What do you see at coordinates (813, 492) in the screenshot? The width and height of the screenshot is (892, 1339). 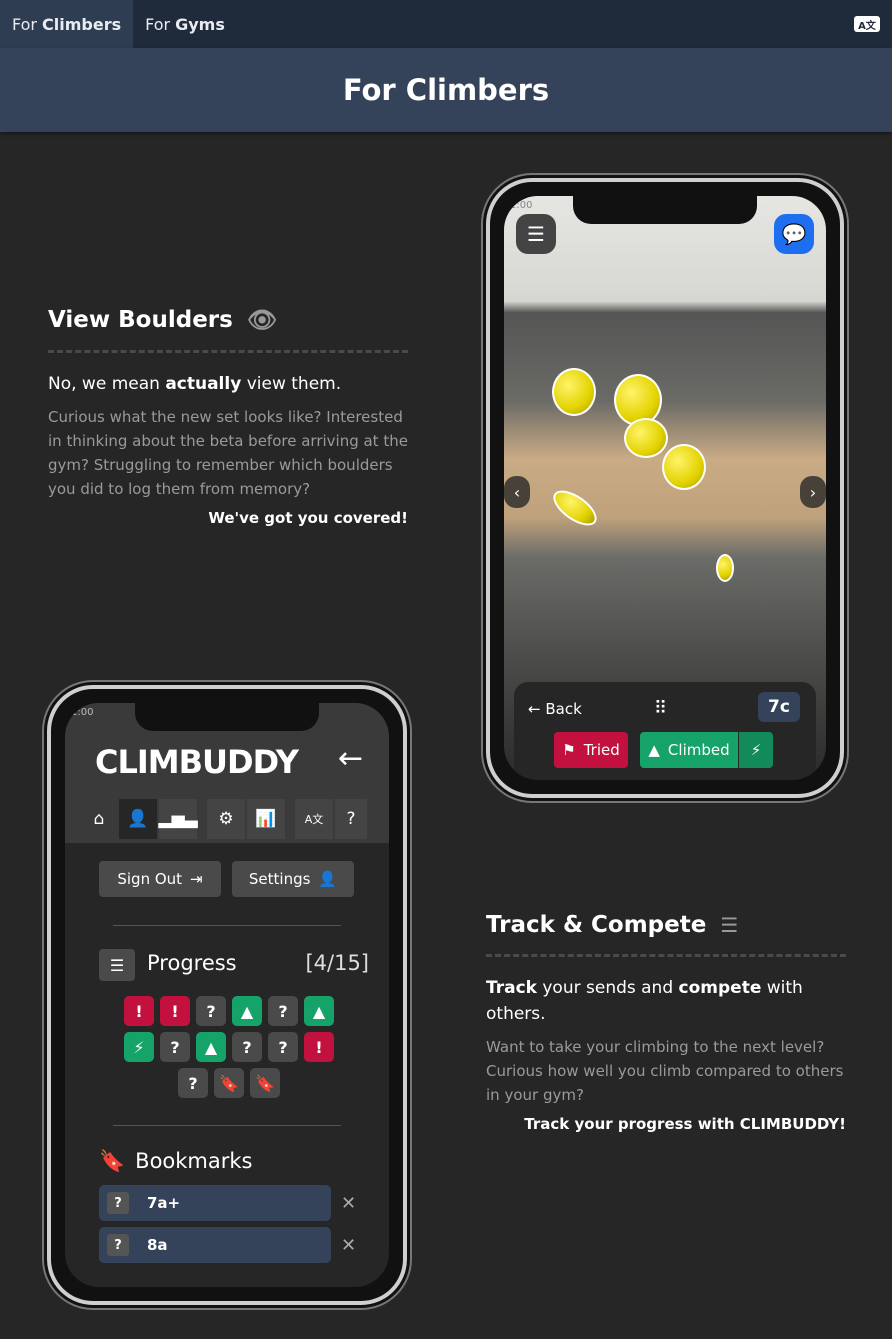 I see `next-arrow-icon: ›` at bounding box center [813, 492].